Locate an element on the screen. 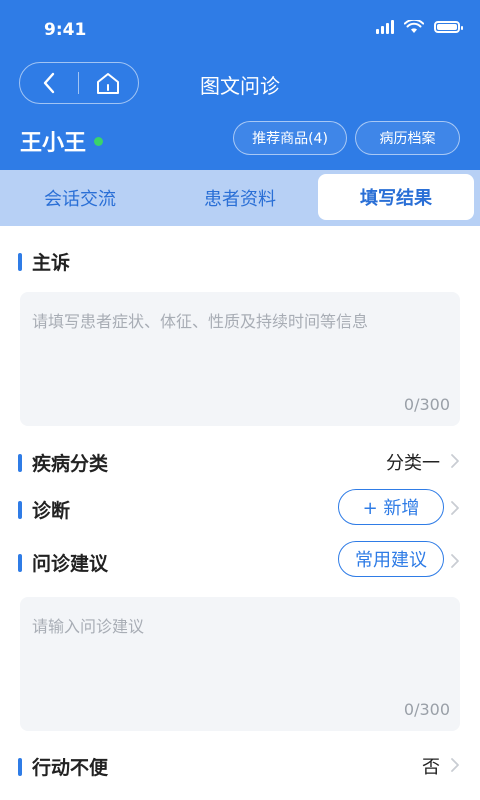 This screenshot has height=800, width=480. medical-records-button: 病历档案 is located at coordinates (407, 138).